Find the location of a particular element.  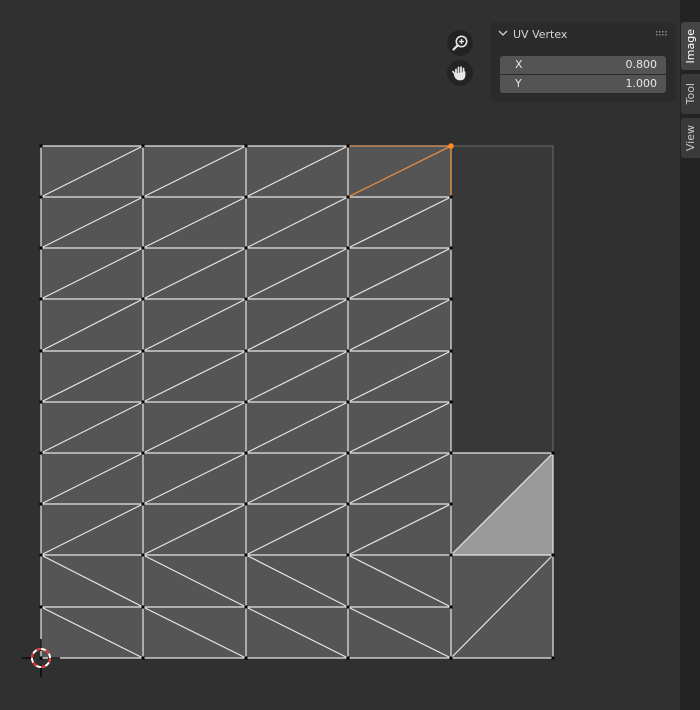

tab-tool: Tool is located at coordinates (690, 94).